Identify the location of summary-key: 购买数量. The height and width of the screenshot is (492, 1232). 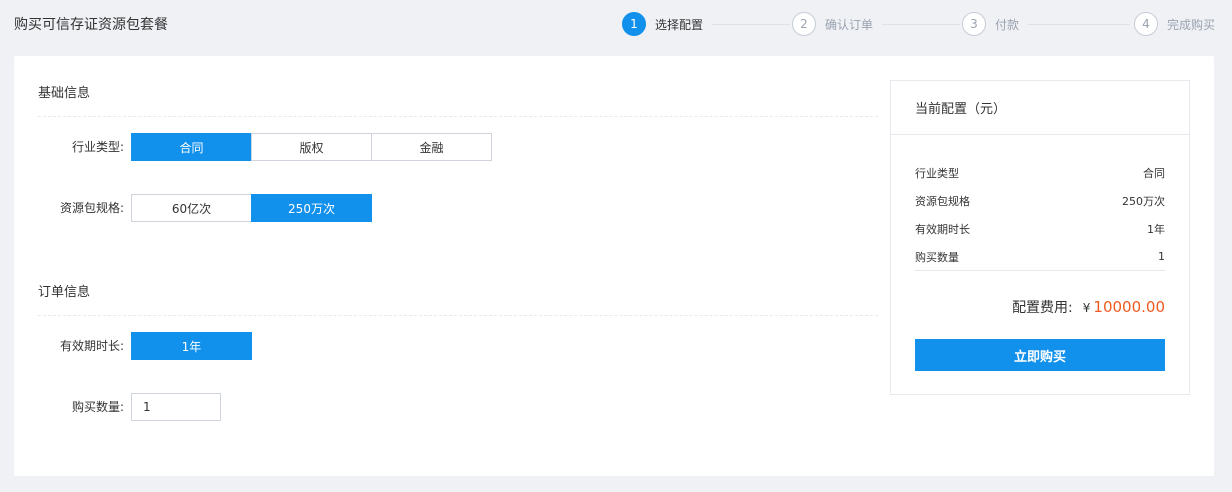
(937, 257).